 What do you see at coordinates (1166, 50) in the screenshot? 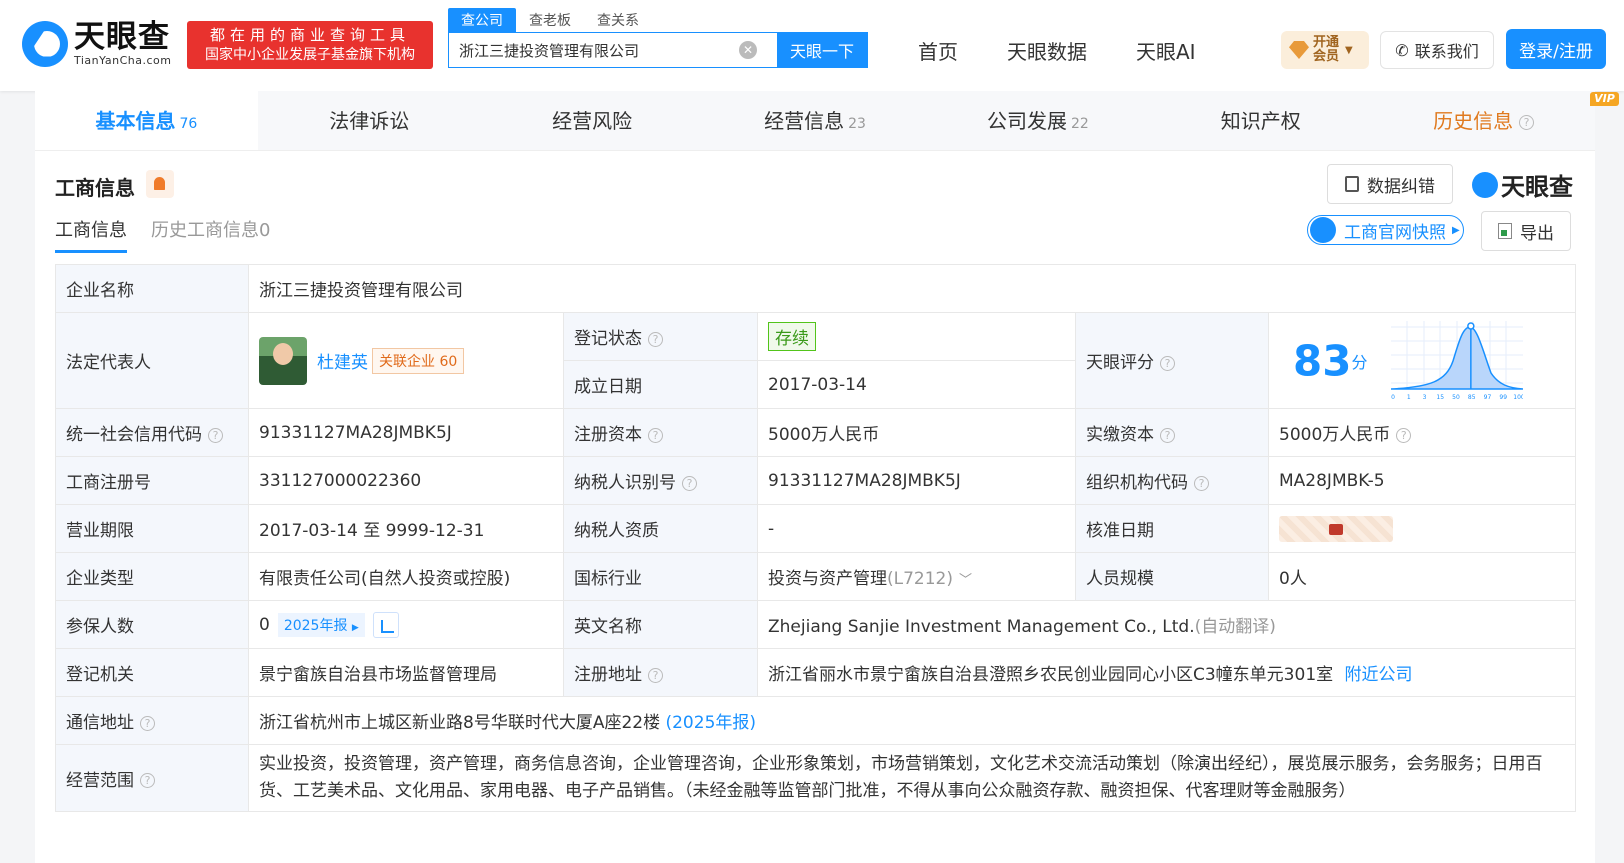
I see `nav-ai: 天眼AI` at bounding box center [1166, 50].